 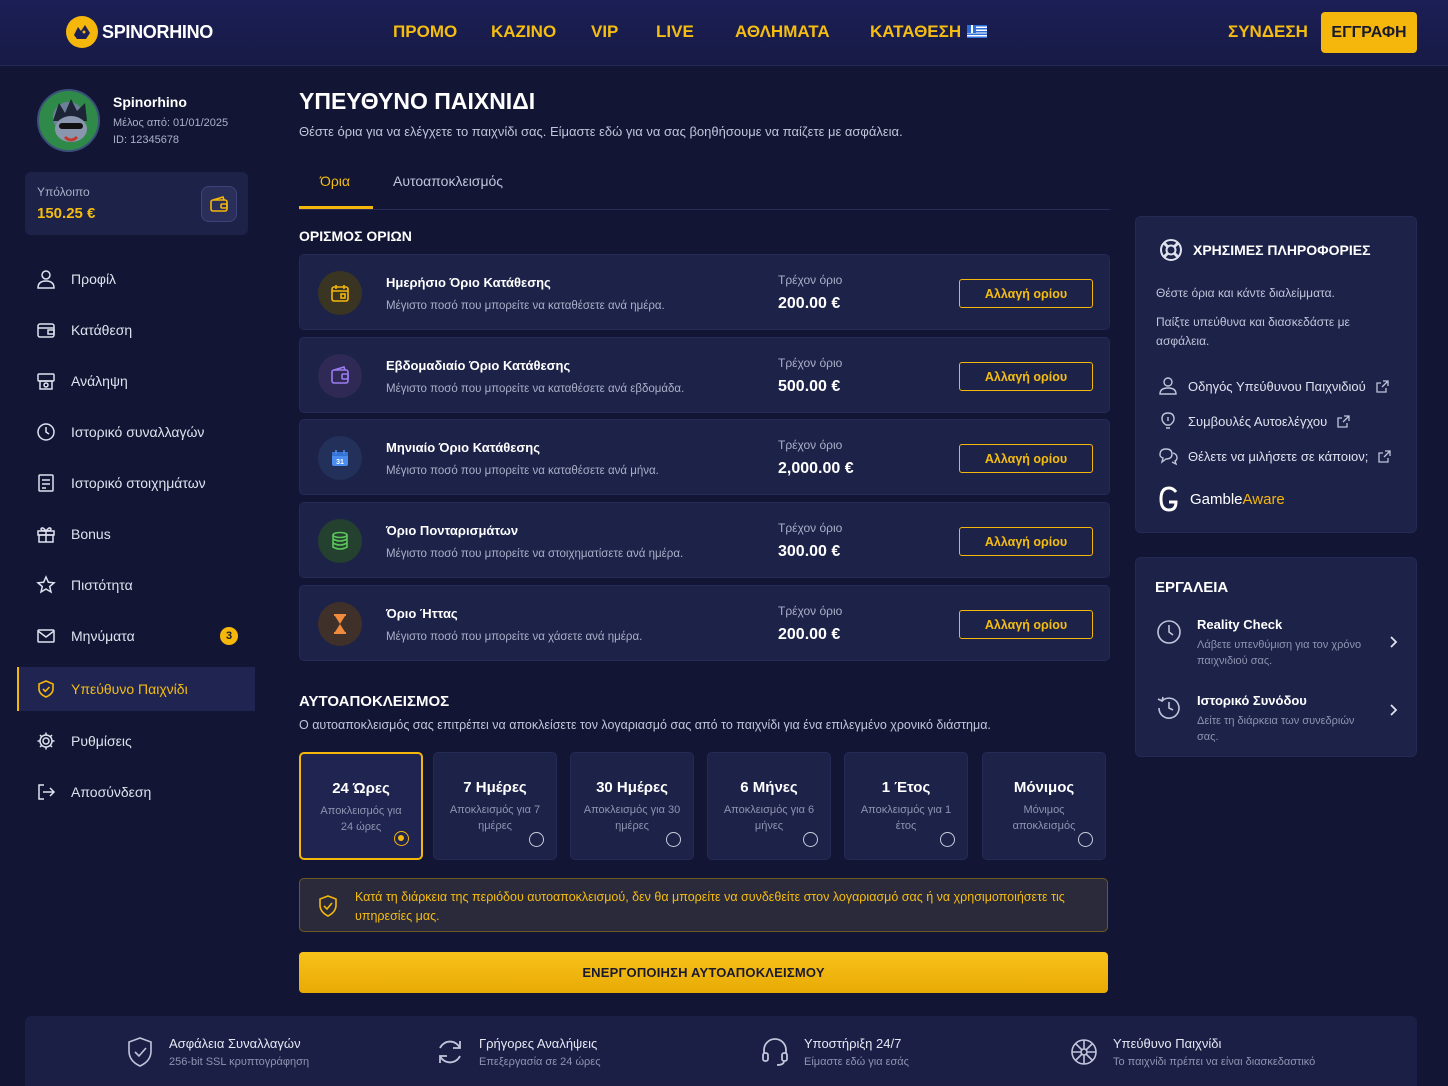 I want to click on page-title: ΥΠΕΥΘΥΝΟ ΠΑΙΧΝΙΔΙ, so click(x=417, y=101).